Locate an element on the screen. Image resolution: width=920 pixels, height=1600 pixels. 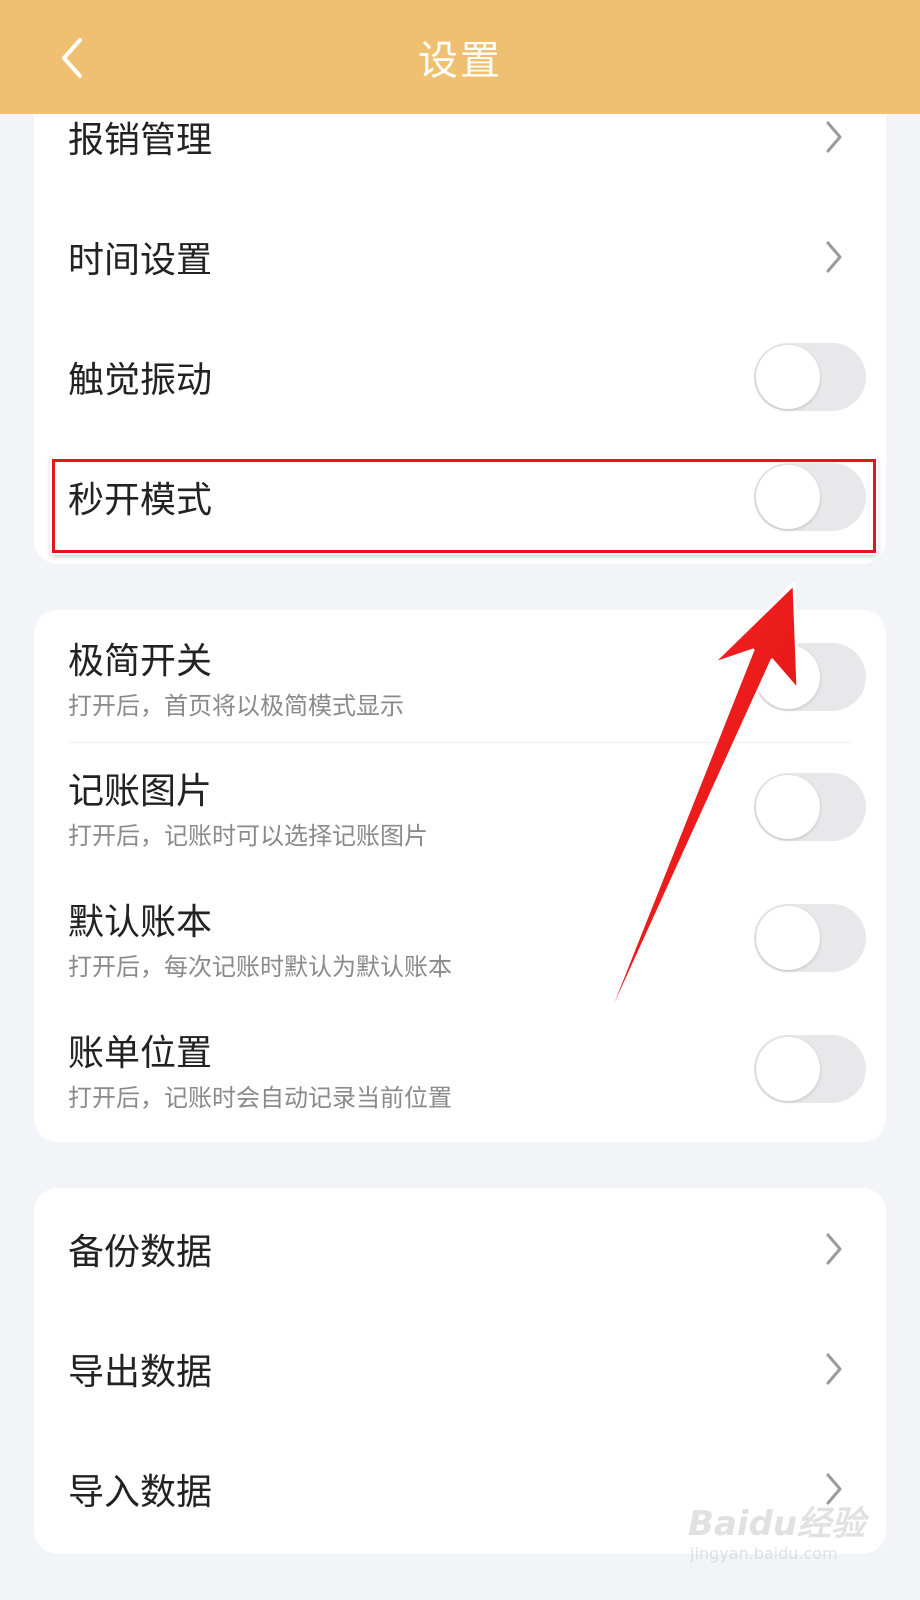
bill-location-toggle is located at coordinates (810, 1069).